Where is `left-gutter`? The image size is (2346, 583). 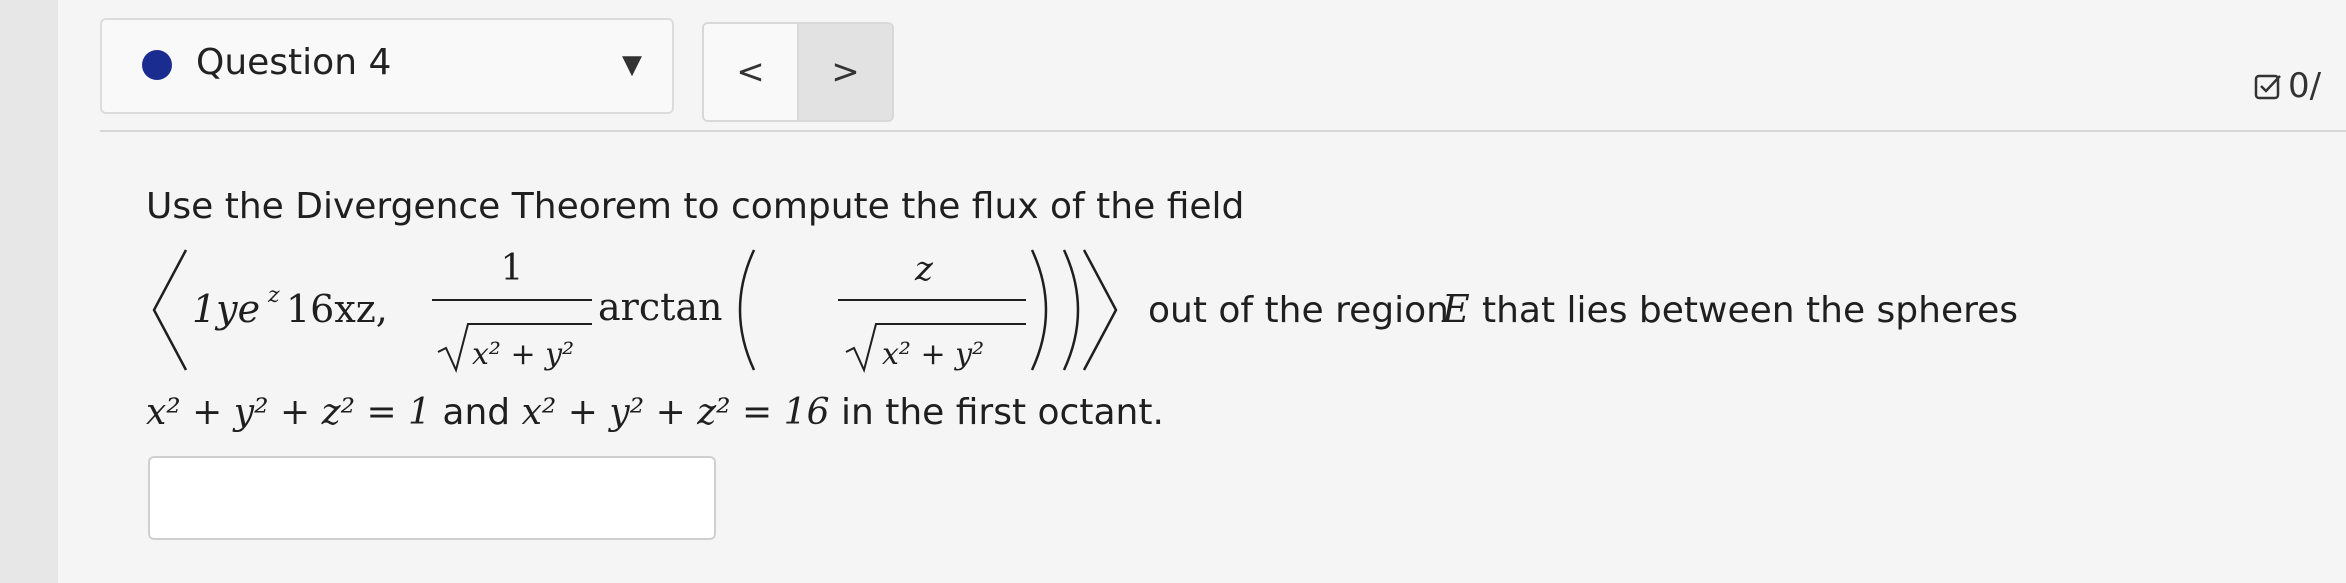 left-gutter is located at coordinates (29, 291).